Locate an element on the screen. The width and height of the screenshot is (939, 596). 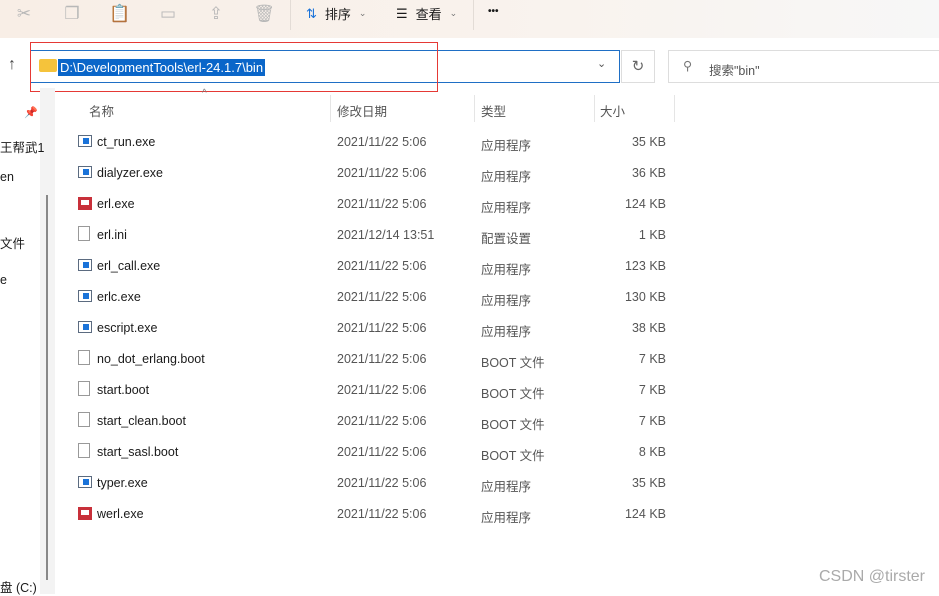
file-size: 1 KB is located at coordinates (652, 235).